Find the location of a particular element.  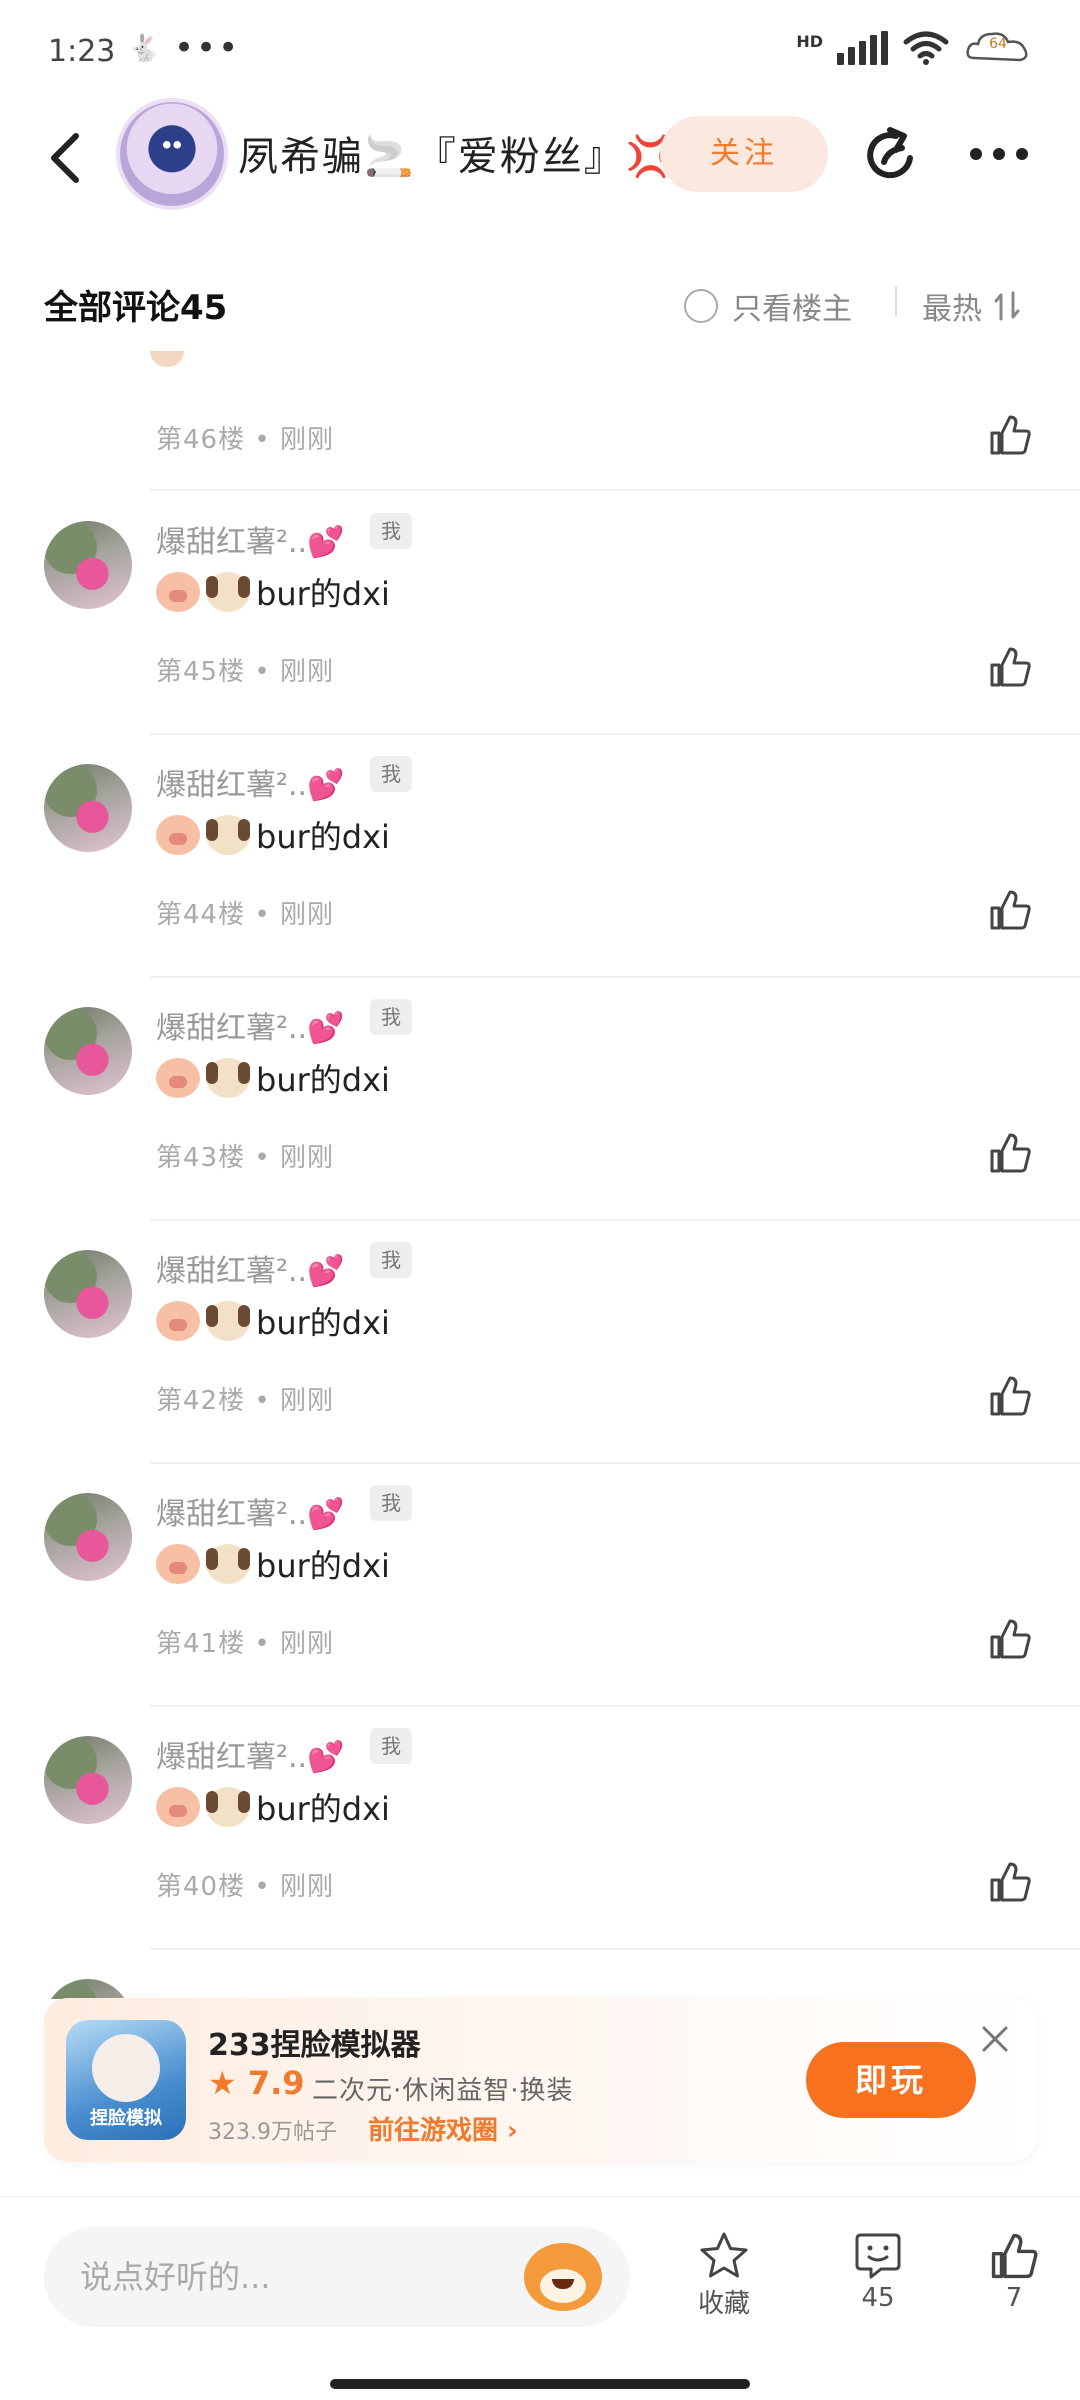

radio-icon is located at coordinates (701, 306).